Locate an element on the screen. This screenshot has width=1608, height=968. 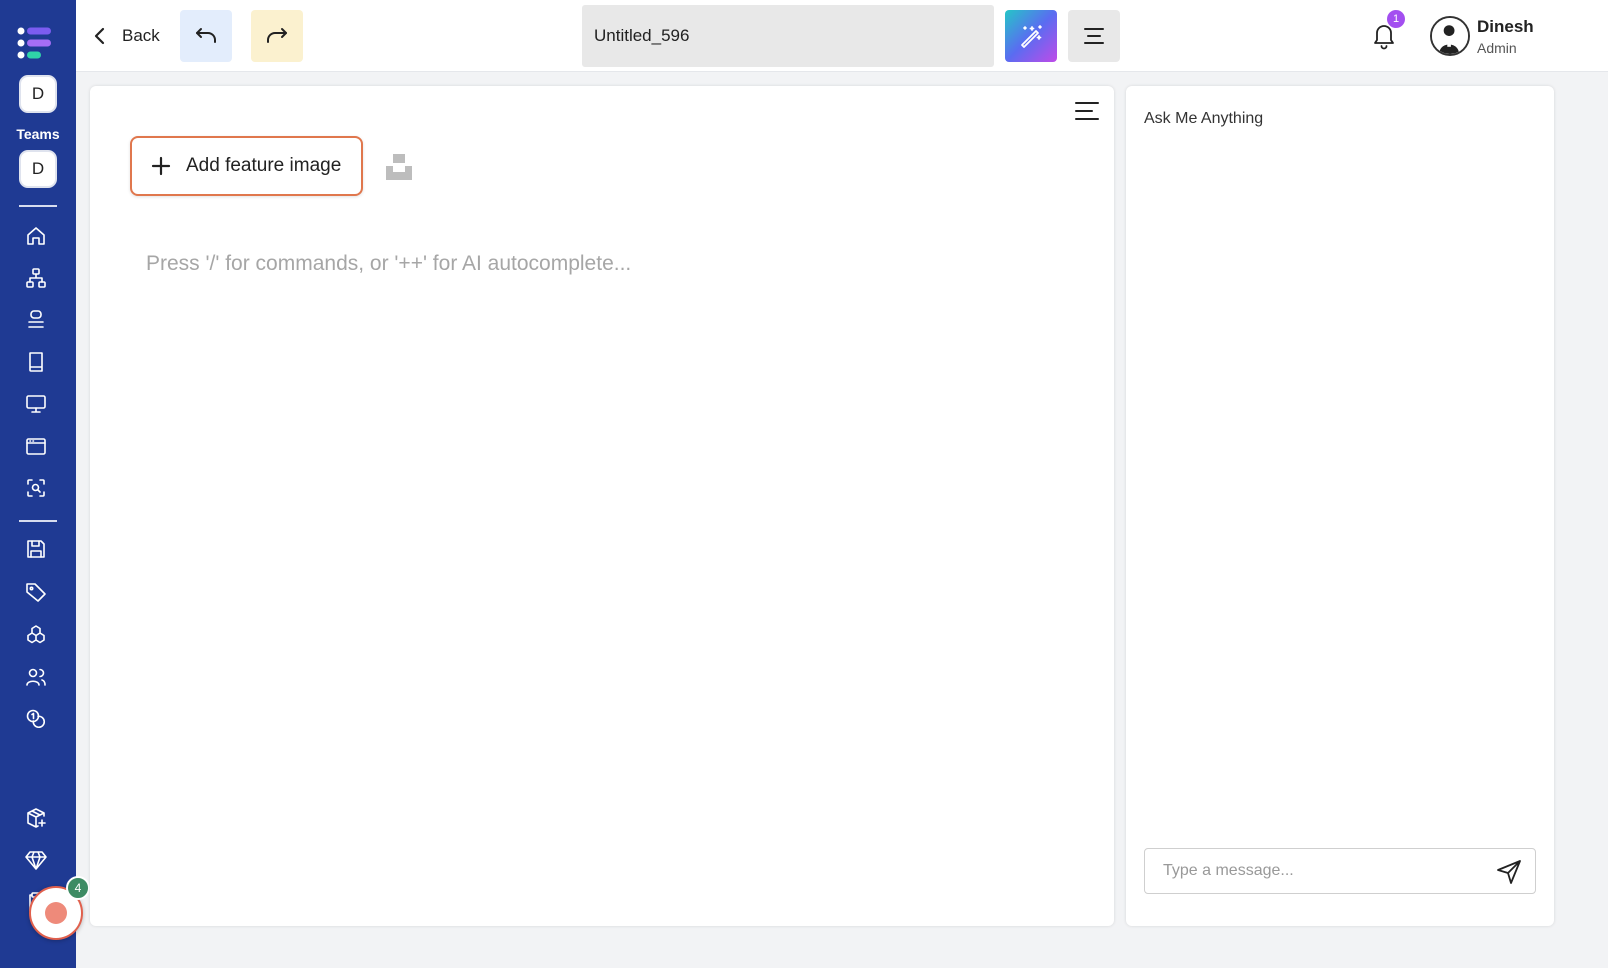
user-silhouette-icon is located at coordinates (1450, 36).